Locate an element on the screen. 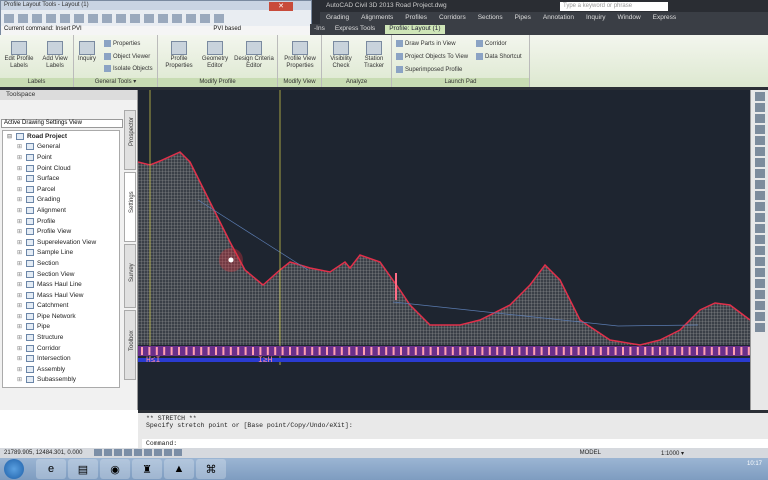  geometry-editor-button: Geometry Editor is located at coordinates (215, 54).